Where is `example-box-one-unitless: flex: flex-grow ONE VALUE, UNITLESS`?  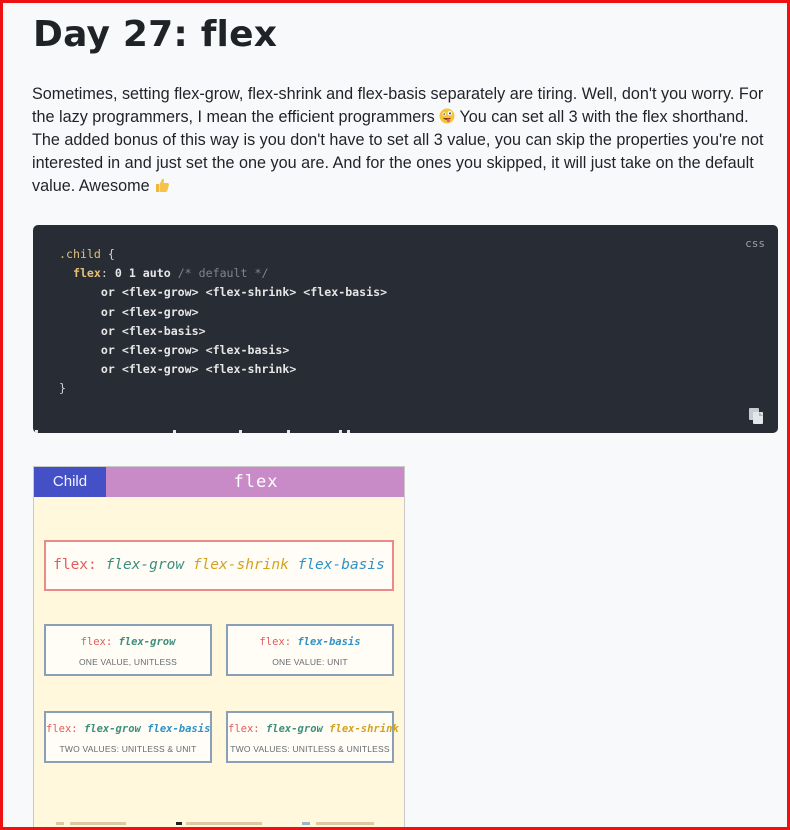
example-box-one-unitless: flex: flex-grow ONE VALUE, UNITLESS is located at coordinates (128, 650).